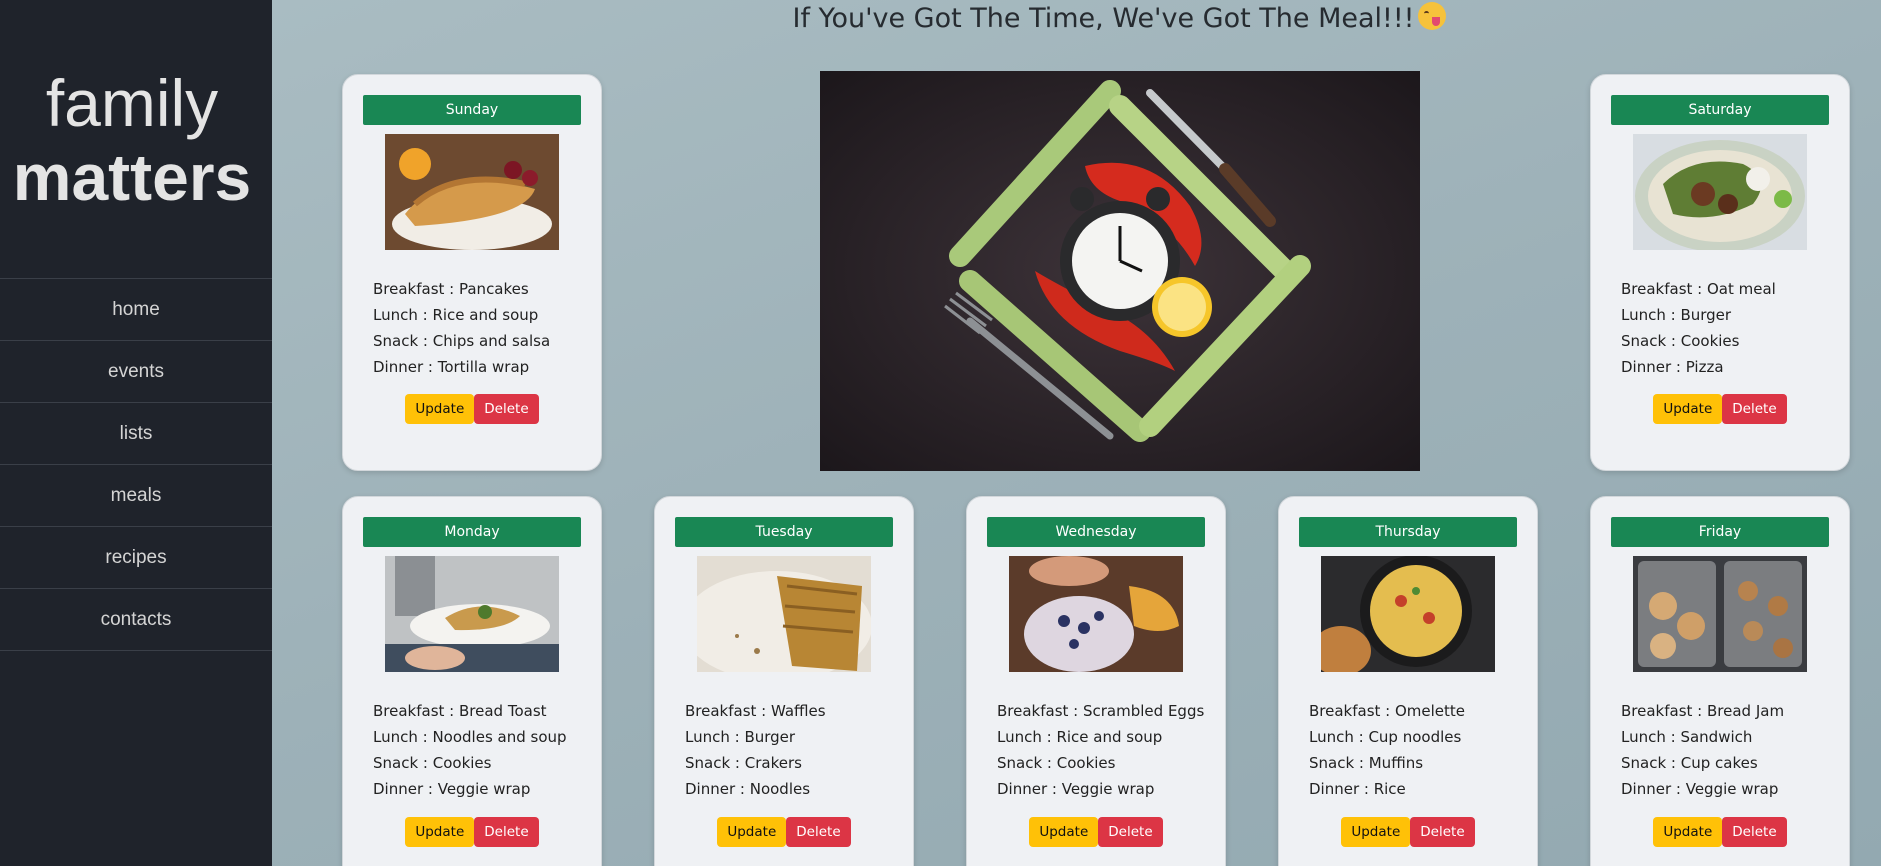  Describe the element at coordinates (470, 737) in the screenshot. I see `lunch-item: Lunch : Noodles and soup` at that location.